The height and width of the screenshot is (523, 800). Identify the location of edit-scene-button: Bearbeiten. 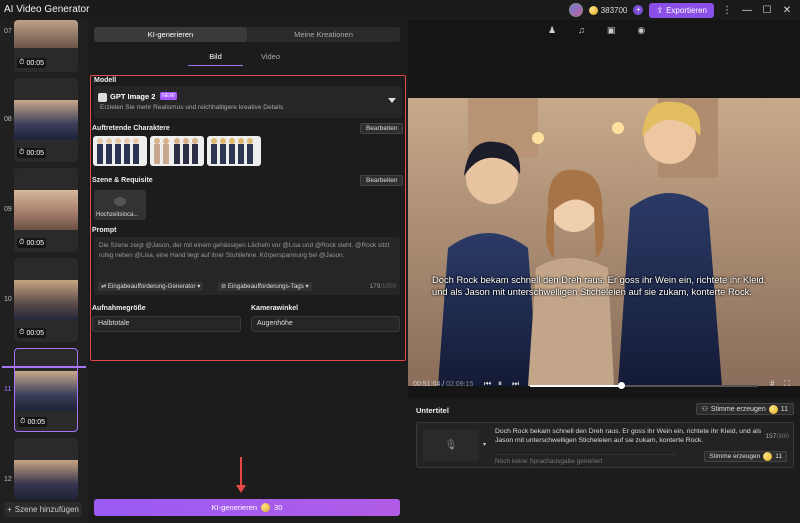
(382, 180).